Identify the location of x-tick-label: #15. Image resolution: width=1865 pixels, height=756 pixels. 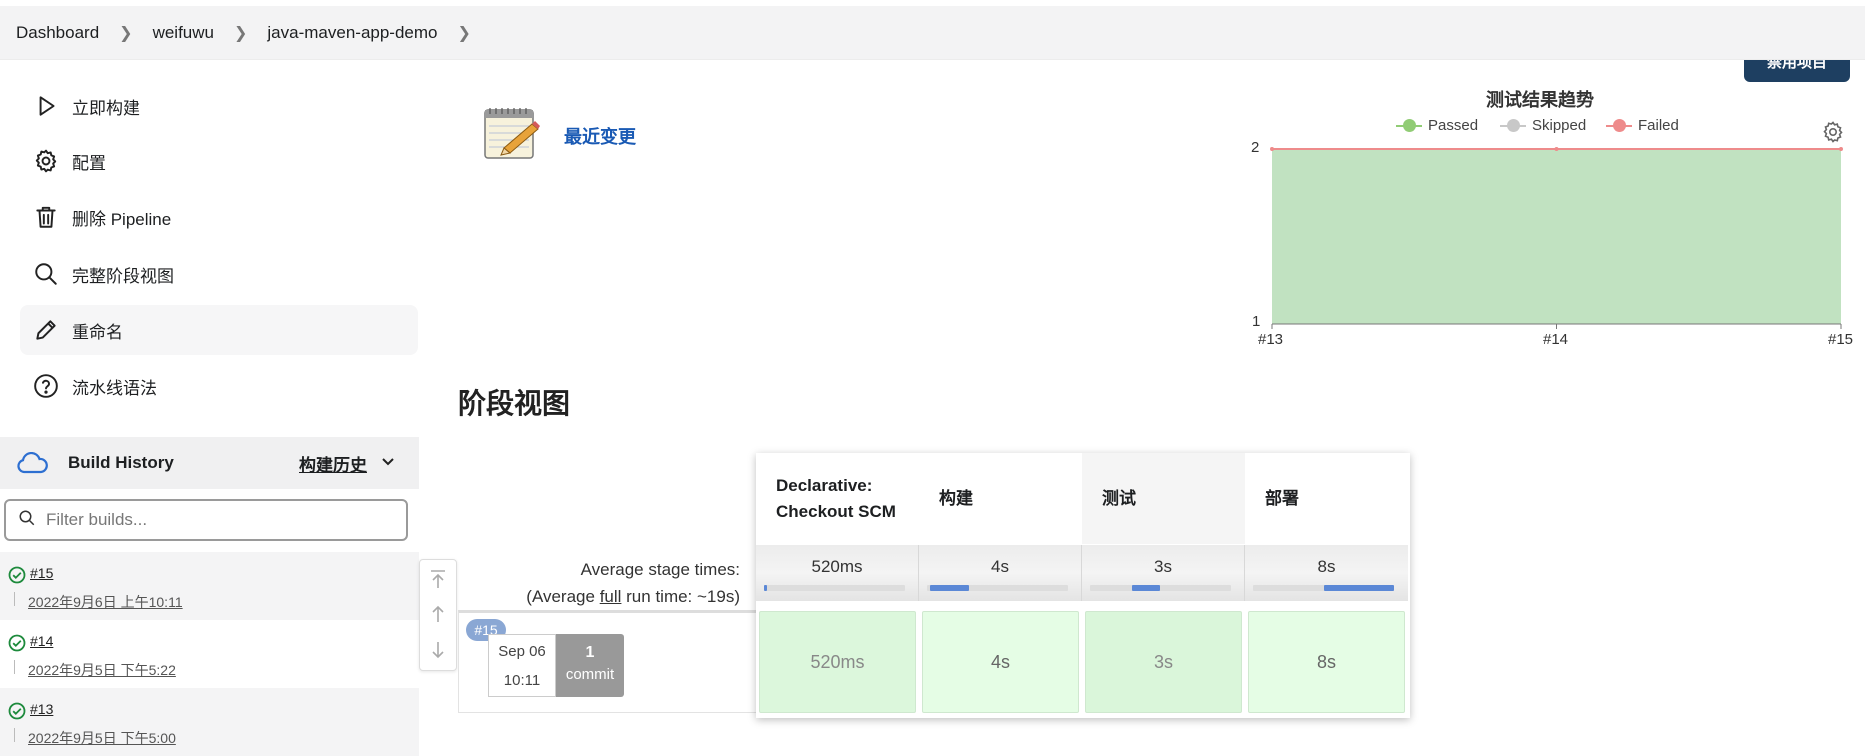
(1841, 339).